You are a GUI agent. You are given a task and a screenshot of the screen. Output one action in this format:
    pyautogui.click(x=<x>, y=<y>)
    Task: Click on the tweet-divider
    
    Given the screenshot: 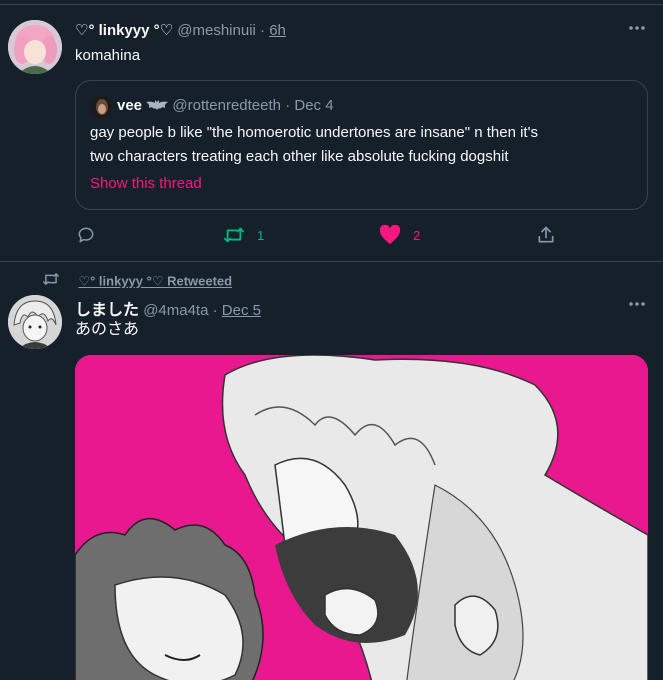 What is the action you would take?
    pyautogui.click(x=331, y=261)
    